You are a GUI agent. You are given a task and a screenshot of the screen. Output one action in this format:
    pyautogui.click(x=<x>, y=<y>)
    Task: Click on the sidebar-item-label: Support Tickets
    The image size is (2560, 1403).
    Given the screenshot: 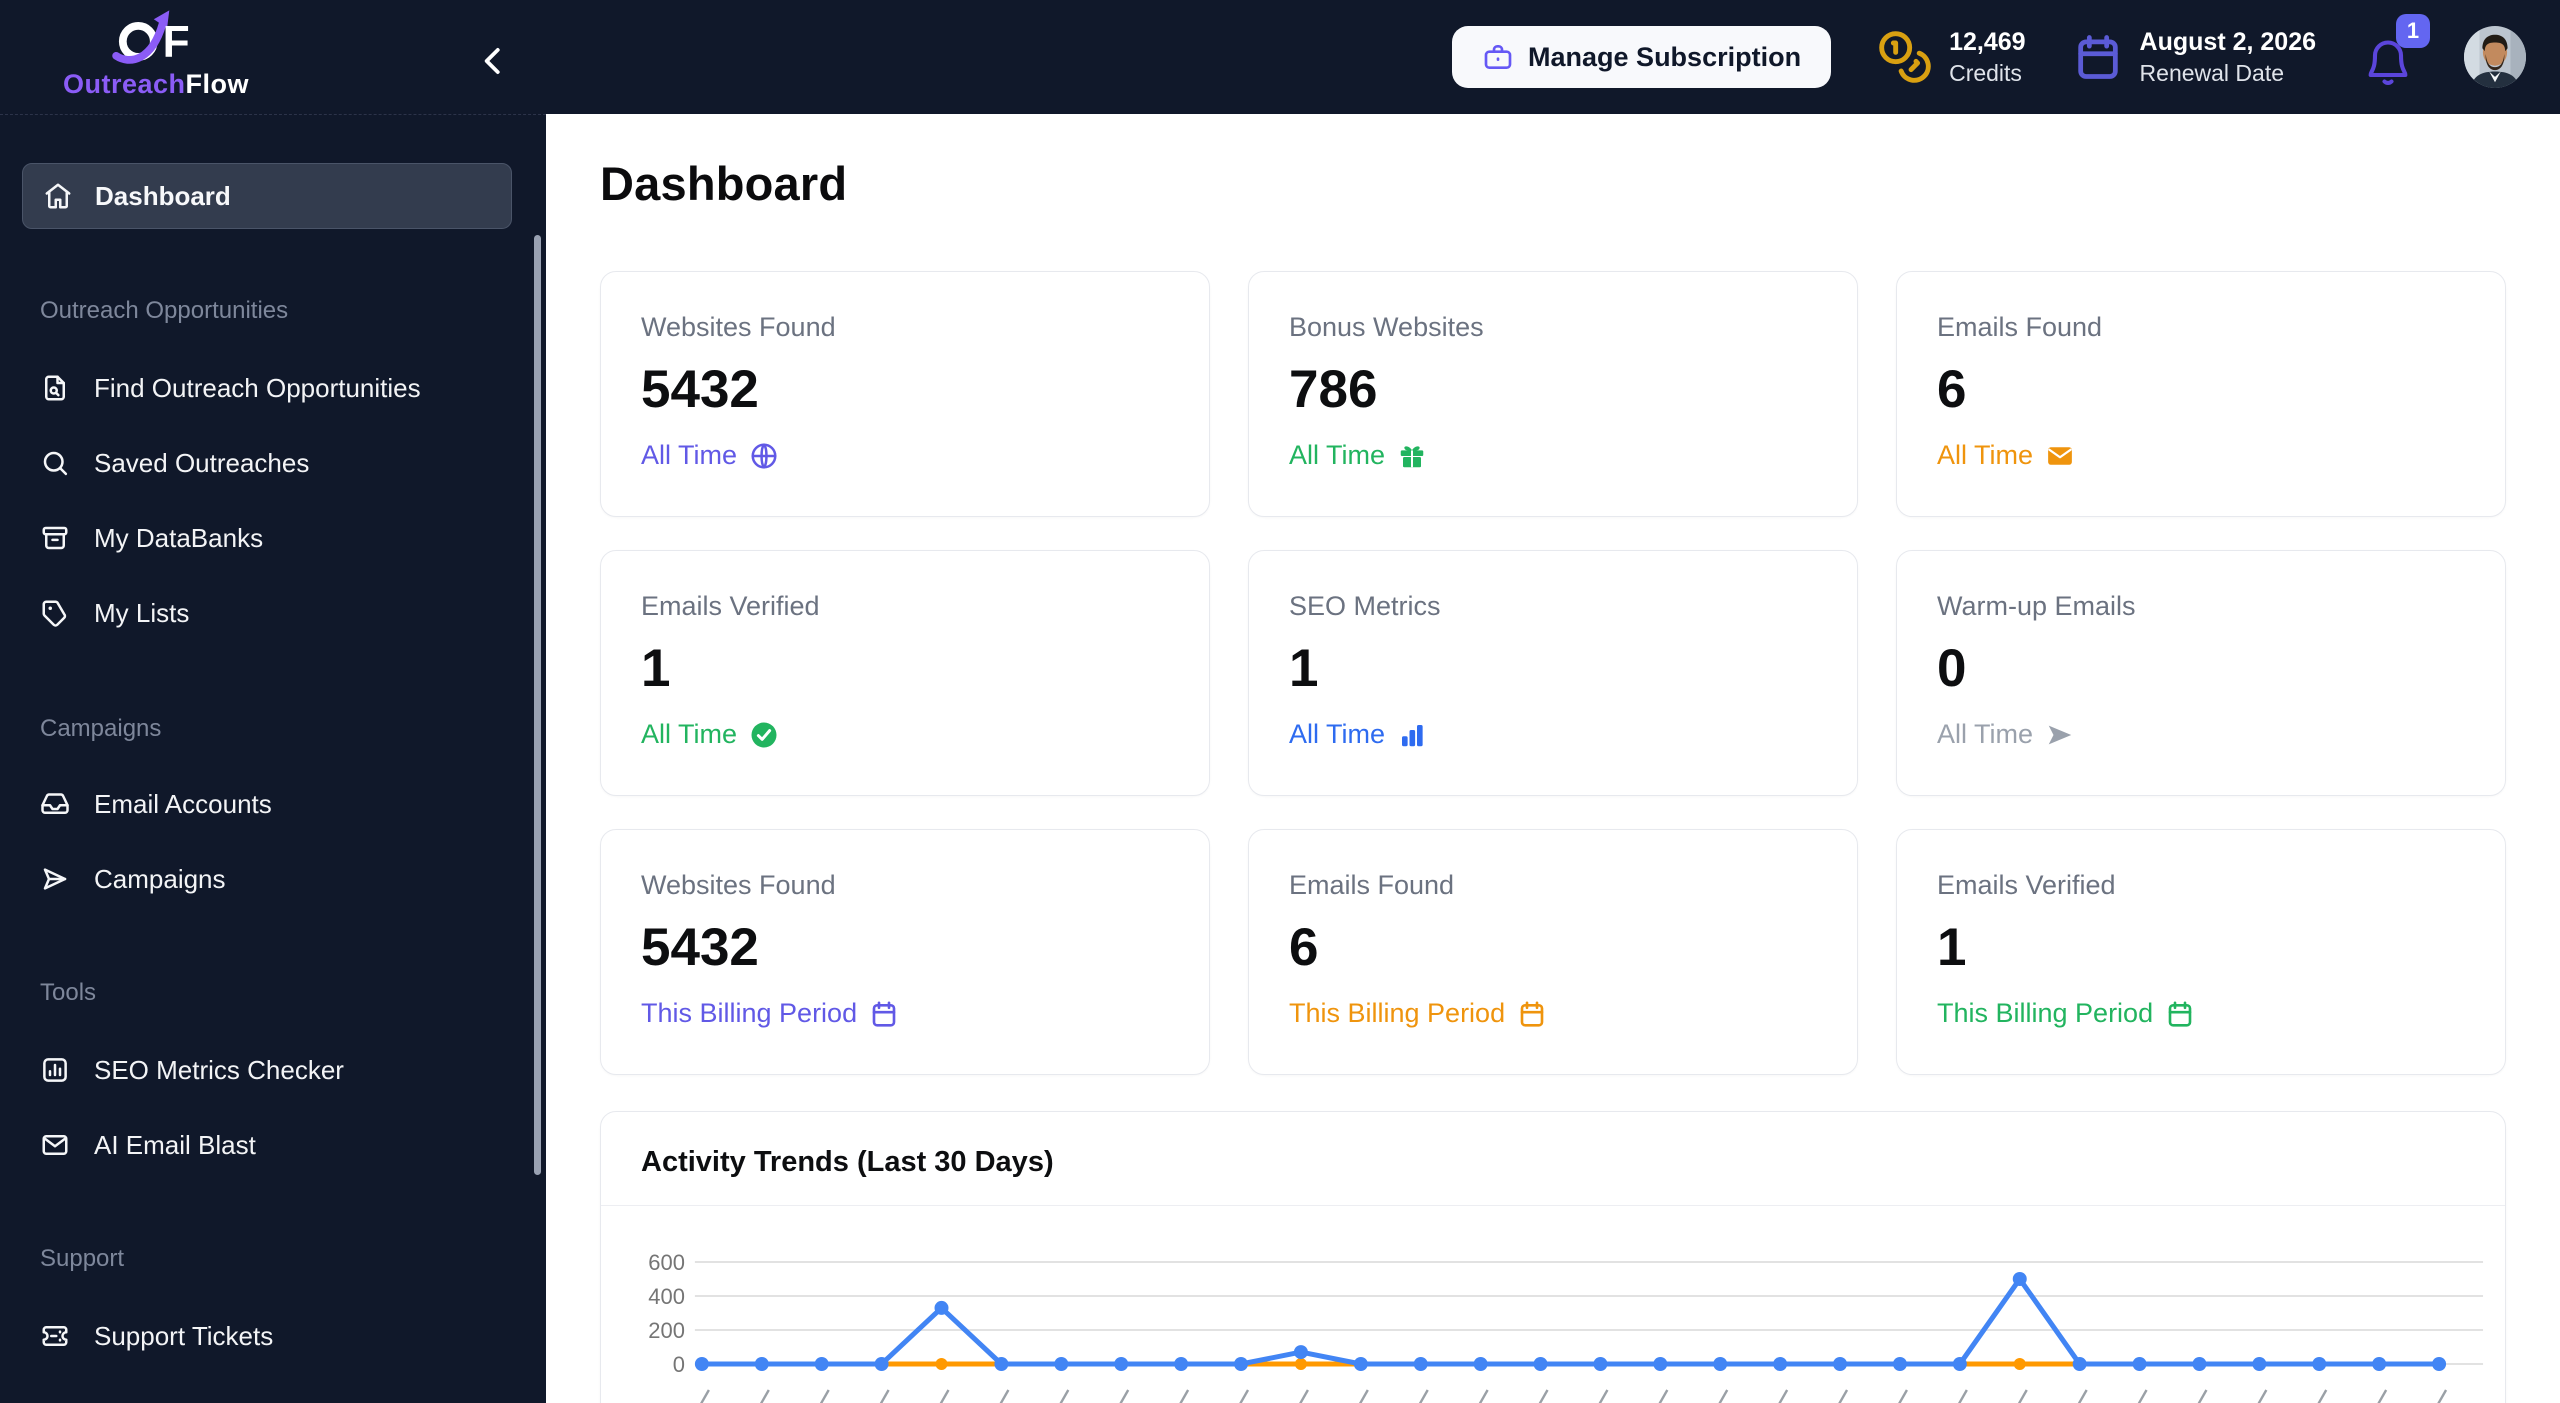 What is the action you would take?
    pyautogui.click(x=184, y=1335)
    